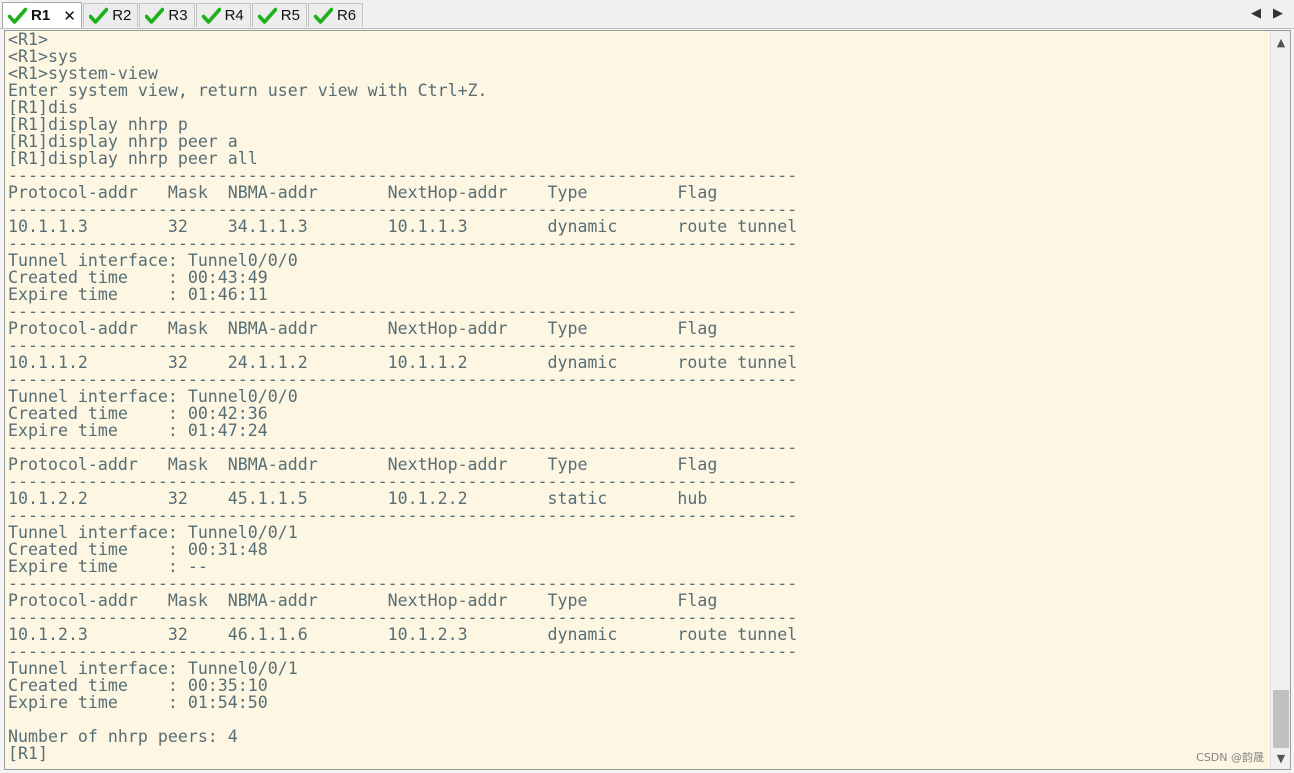 The width and height of the screenshot is (1294, 773). Describe the element at coordinates (122, 15) in the screenshot. I see `tab-label: R2` at that location.